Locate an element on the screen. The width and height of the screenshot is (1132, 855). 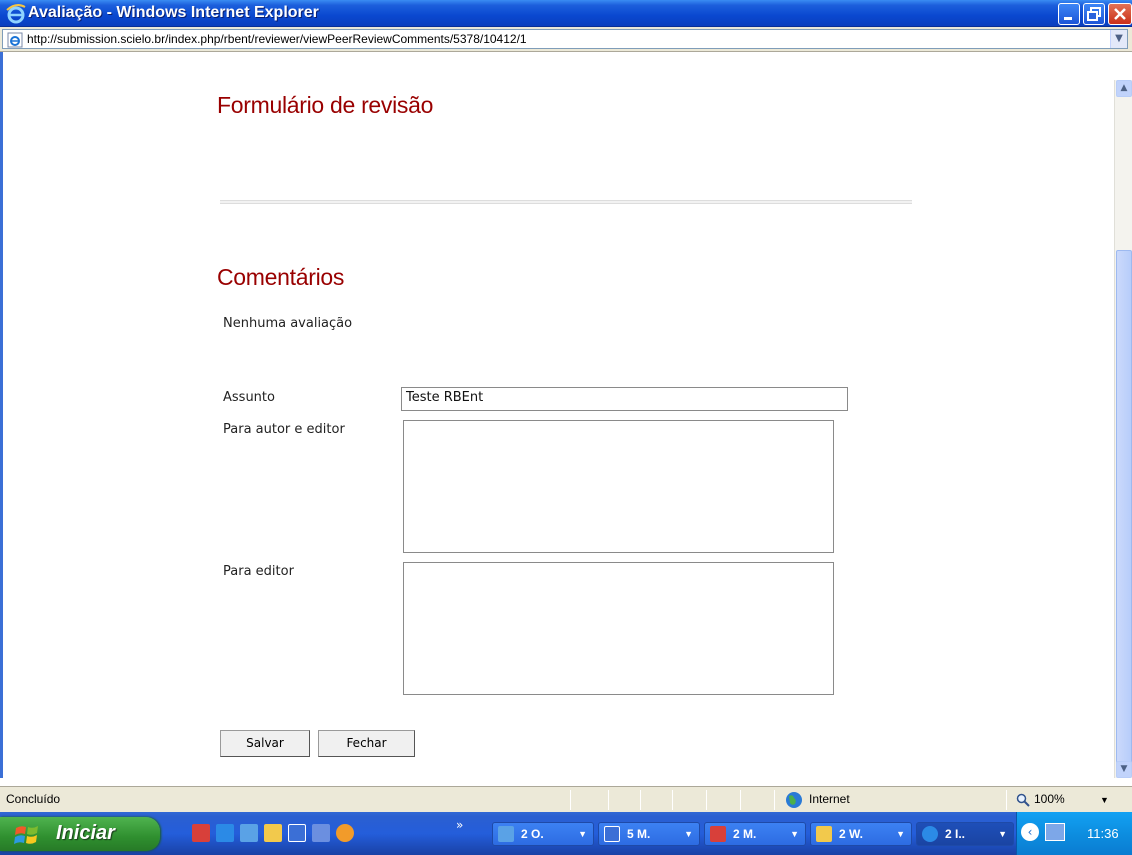
gear-icon is located at coordinates (321, 833).